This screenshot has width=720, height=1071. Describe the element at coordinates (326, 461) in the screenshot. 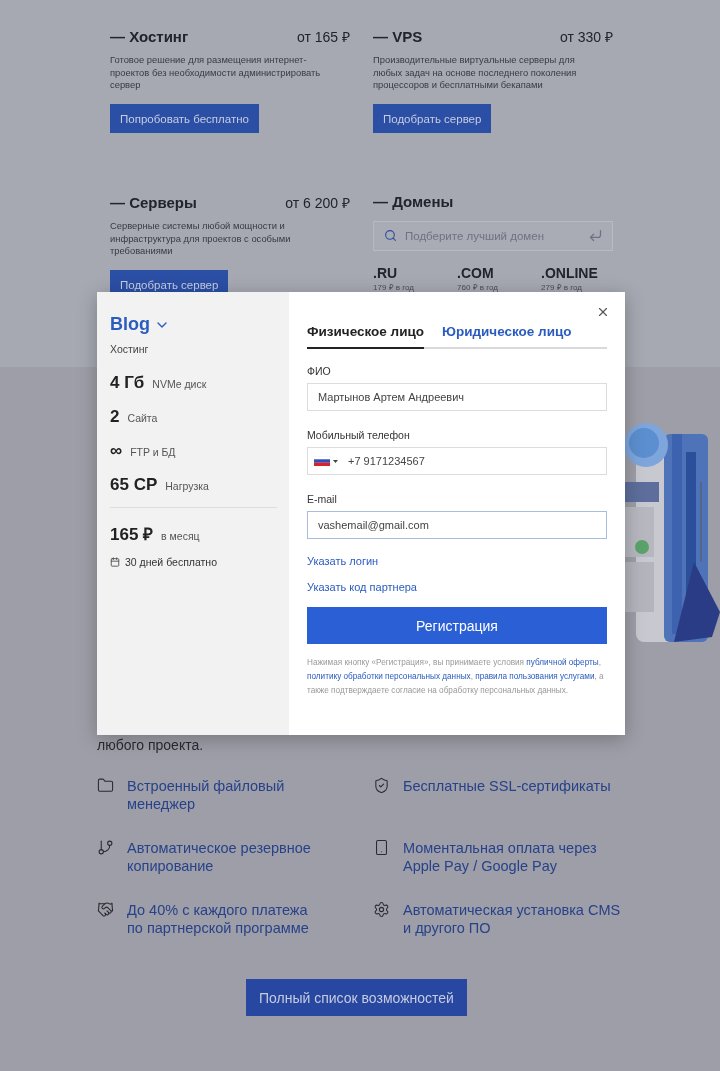

I see `flag-icon` at that location.